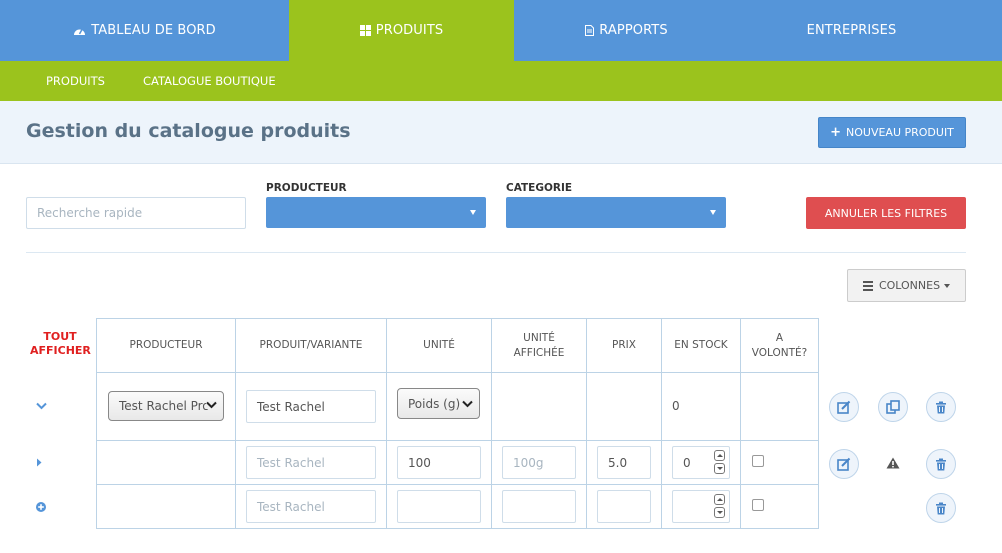 This screenshot has height=553, width=1002. Describe the element at coordinates (291, 462) in the screenshot. I see `variant-product-placeholder: Test Rachel` at that location.